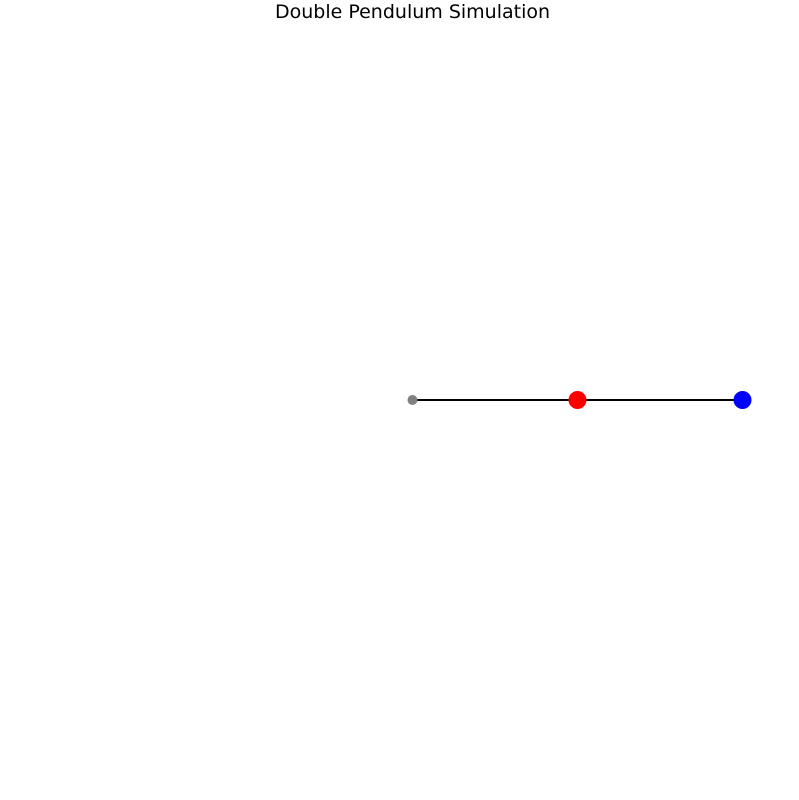 Image resolution: width=799 pixels, height=800 pixels. Describe the element at coordinates (412, 400) in the screenshot. I see `pivot-point` at that location.